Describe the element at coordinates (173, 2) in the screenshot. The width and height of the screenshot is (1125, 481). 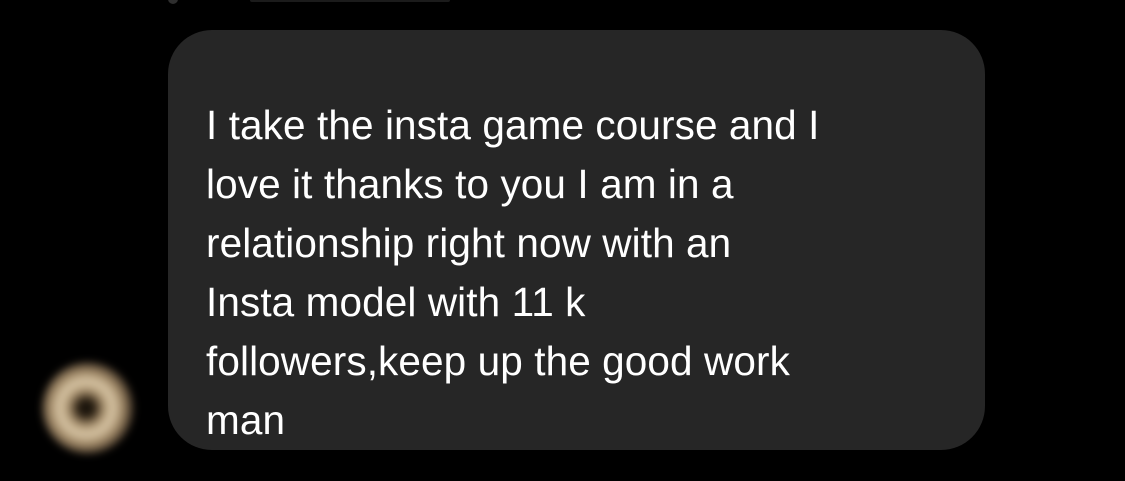
I see `top-fragment-dot` at that location.